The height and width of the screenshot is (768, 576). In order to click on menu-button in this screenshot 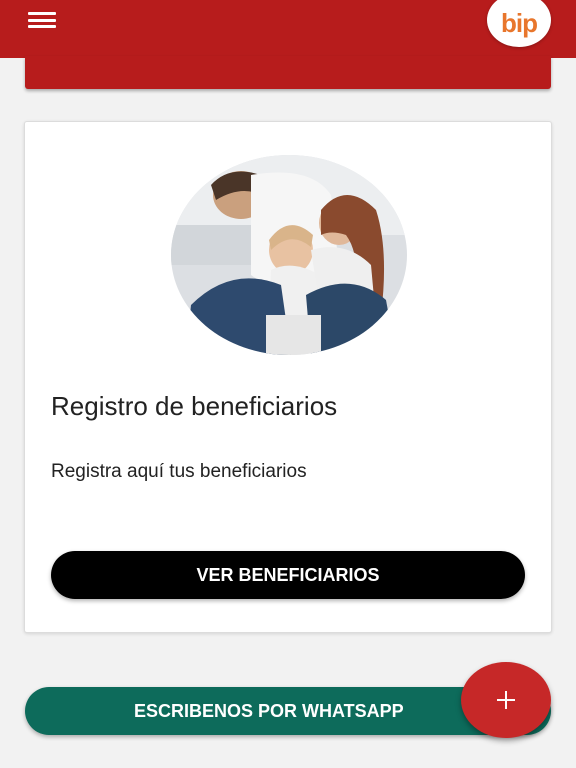, I will do `click(42, 20)`.